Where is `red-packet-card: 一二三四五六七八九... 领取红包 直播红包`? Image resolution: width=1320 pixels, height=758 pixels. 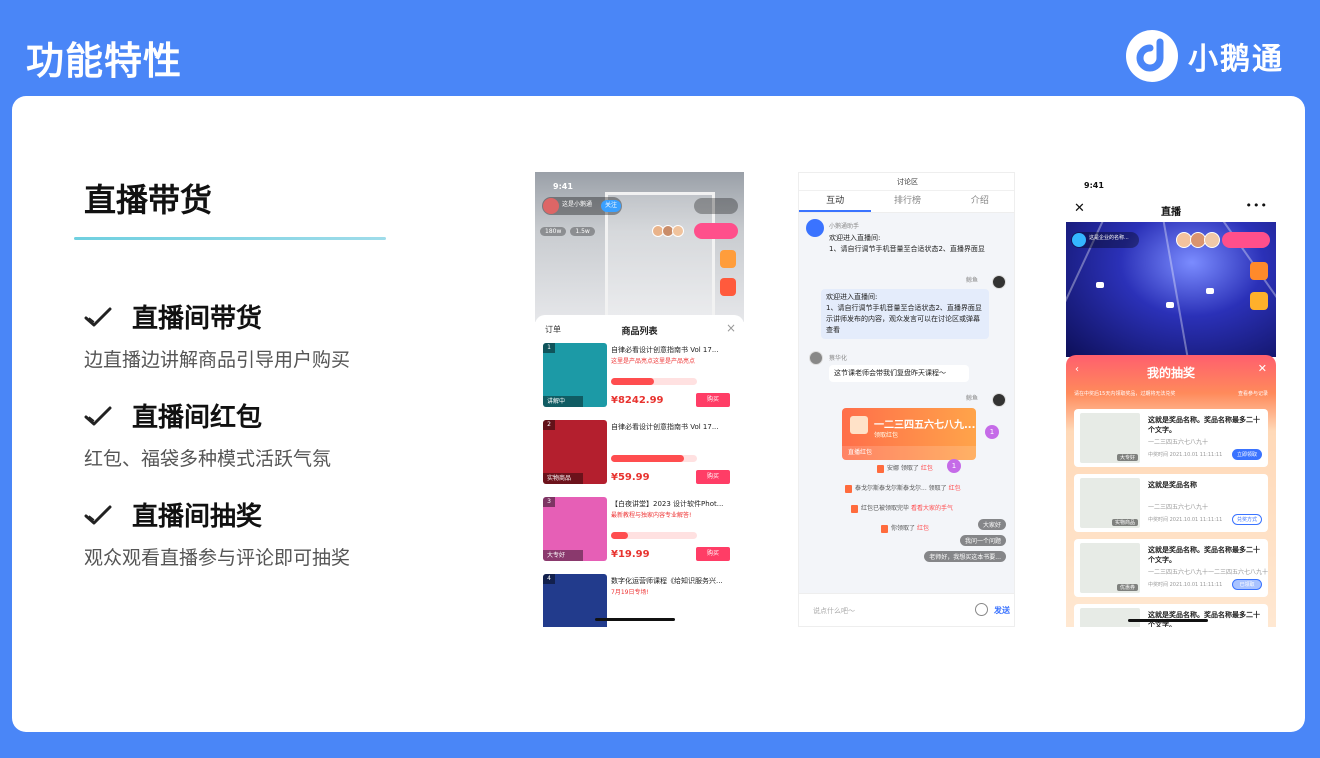 red-packet-card: 一二三四五六七八九... 领取红包 直播红包 is located at coordinates (909, 434).